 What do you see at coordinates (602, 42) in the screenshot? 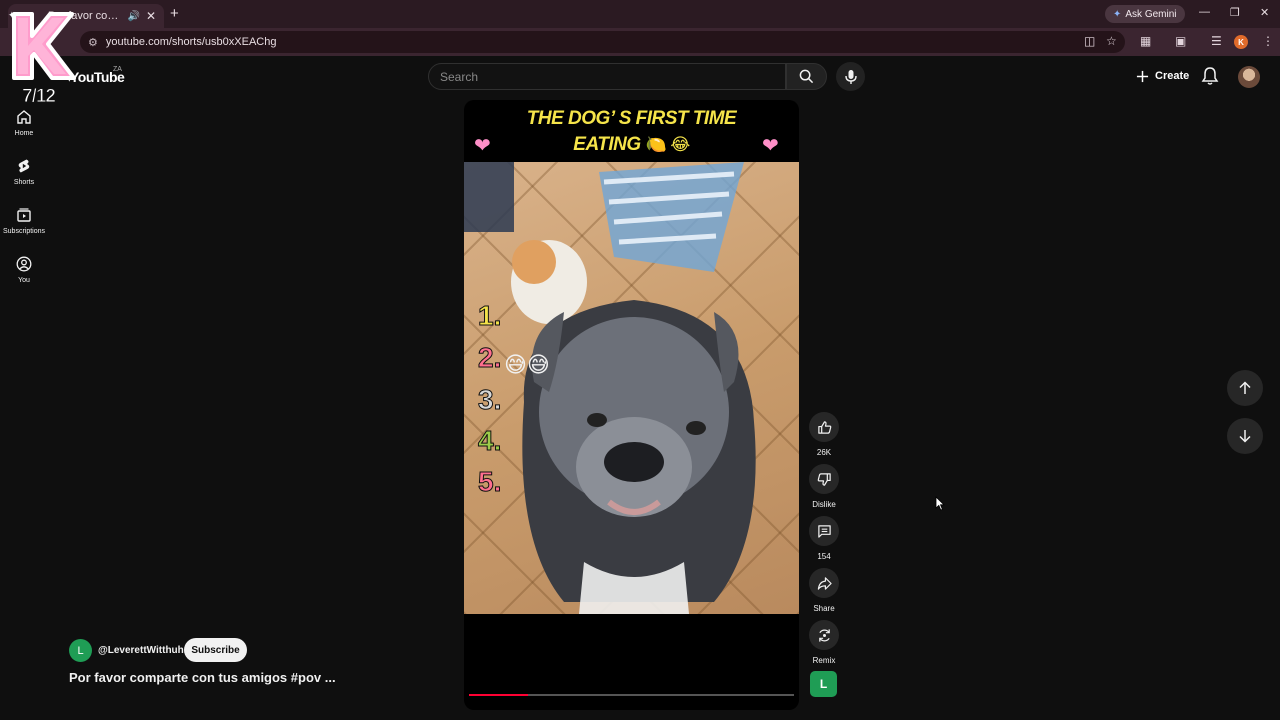
I see `url-field: ⚙ youtube.com/shorts/usb0xXEAChg` at bounding box center [602, 42].